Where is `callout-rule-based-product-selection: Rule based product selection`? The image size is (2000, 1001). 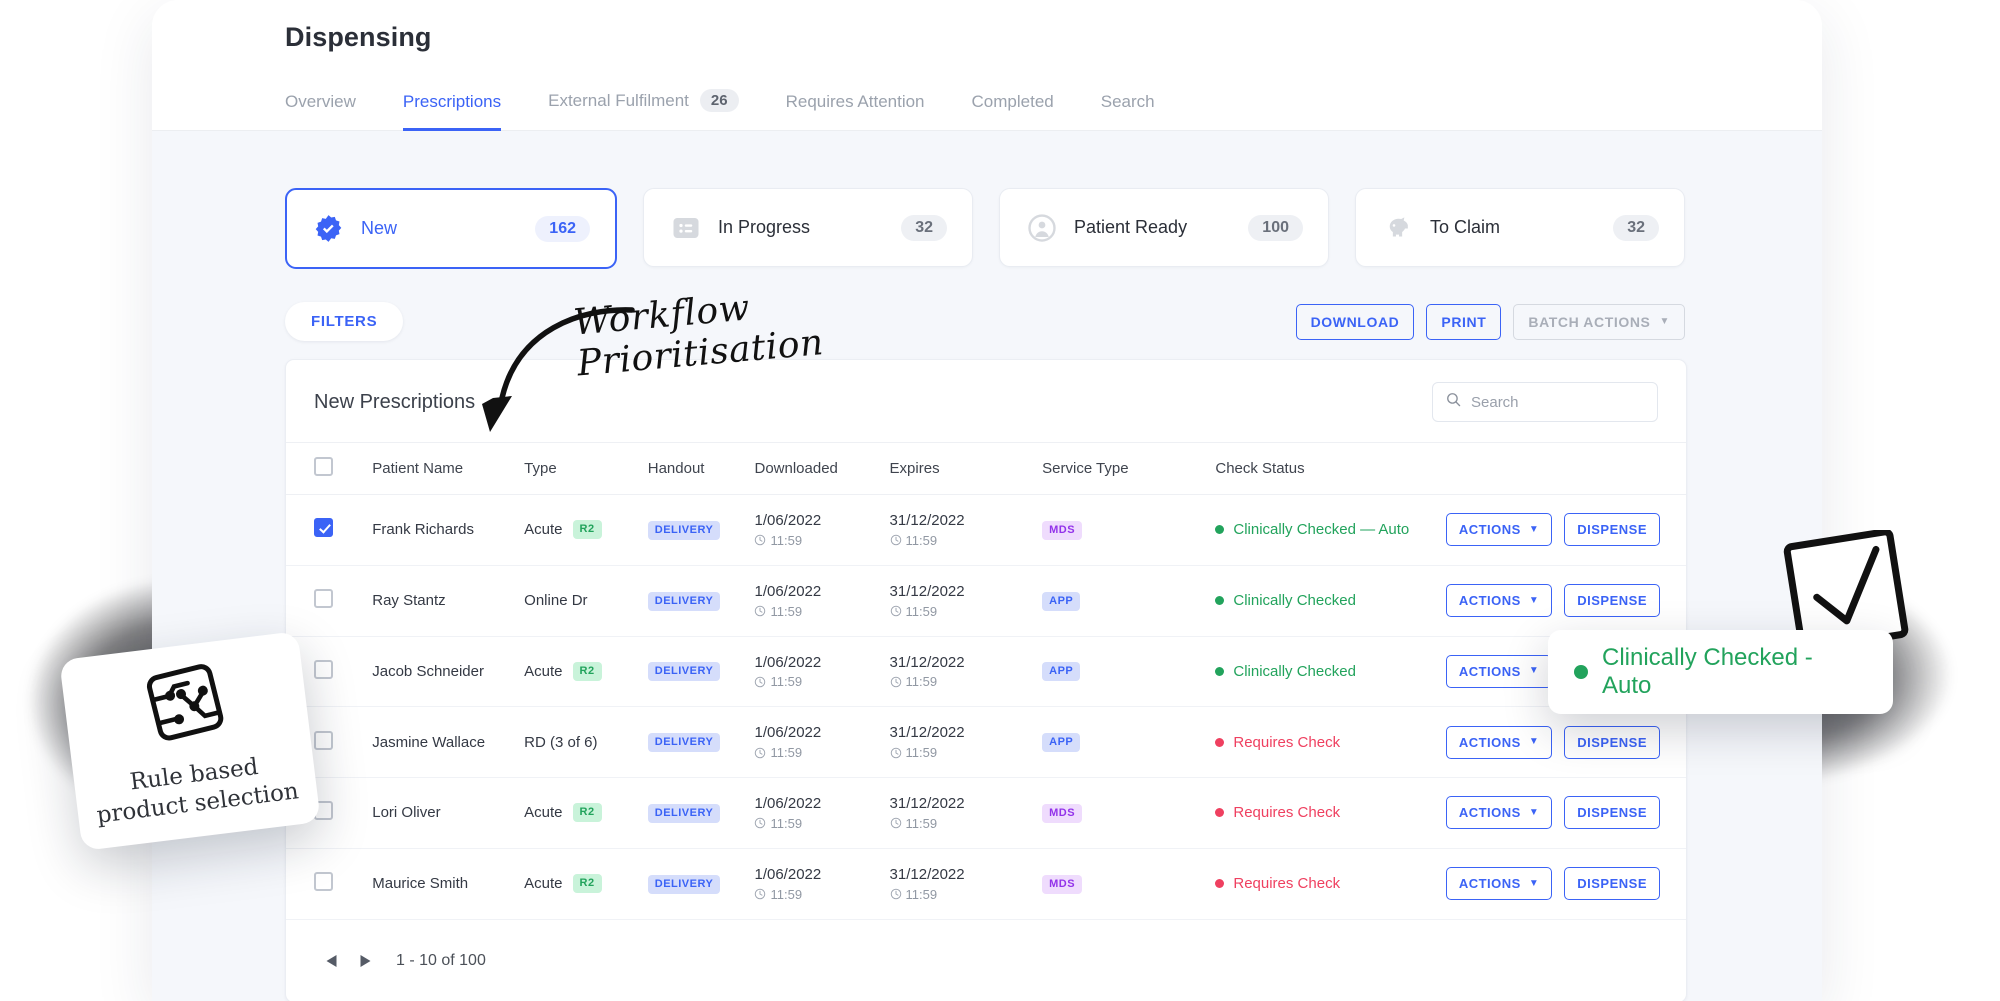
callout-rule-based-product-selection: Rule based product selection is located at coordinates (190, 741).